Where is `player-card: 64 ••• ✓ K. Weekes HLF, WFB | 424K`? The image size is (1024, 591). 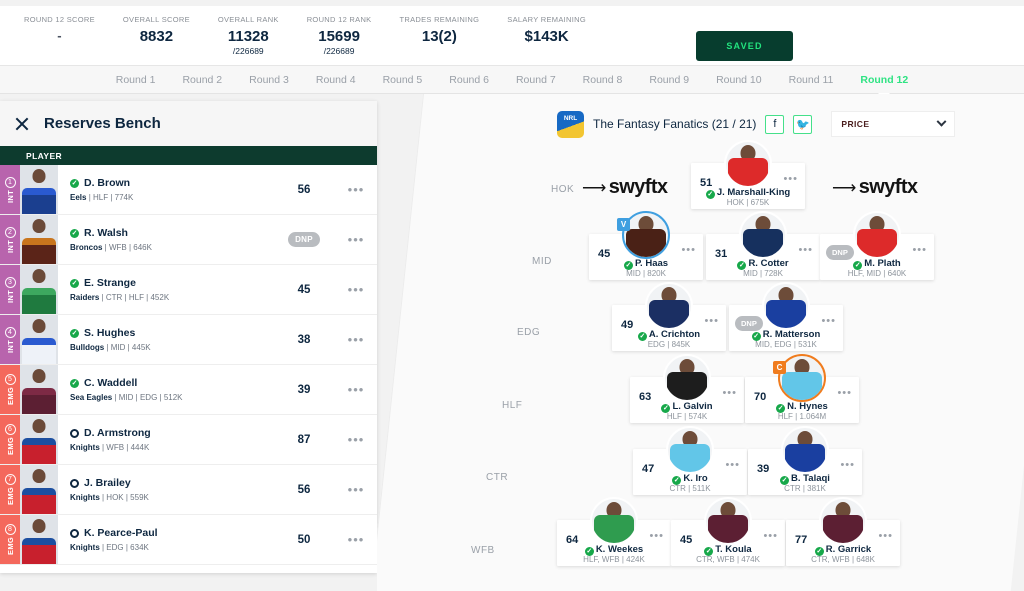 player-card: 64 ••• ✓ K. Weekes HLF, WFB | 424K is located at coordinates (614, 531).